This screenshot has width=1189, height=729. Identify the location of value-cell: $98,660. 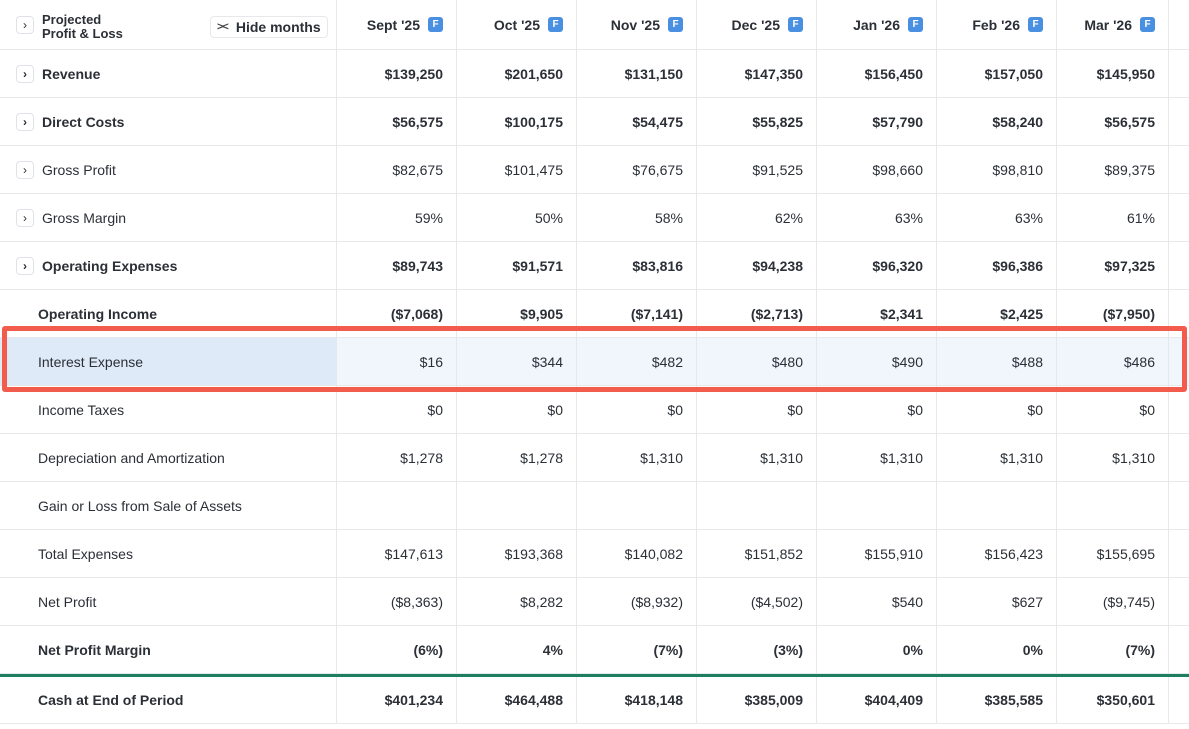
(877, 169).